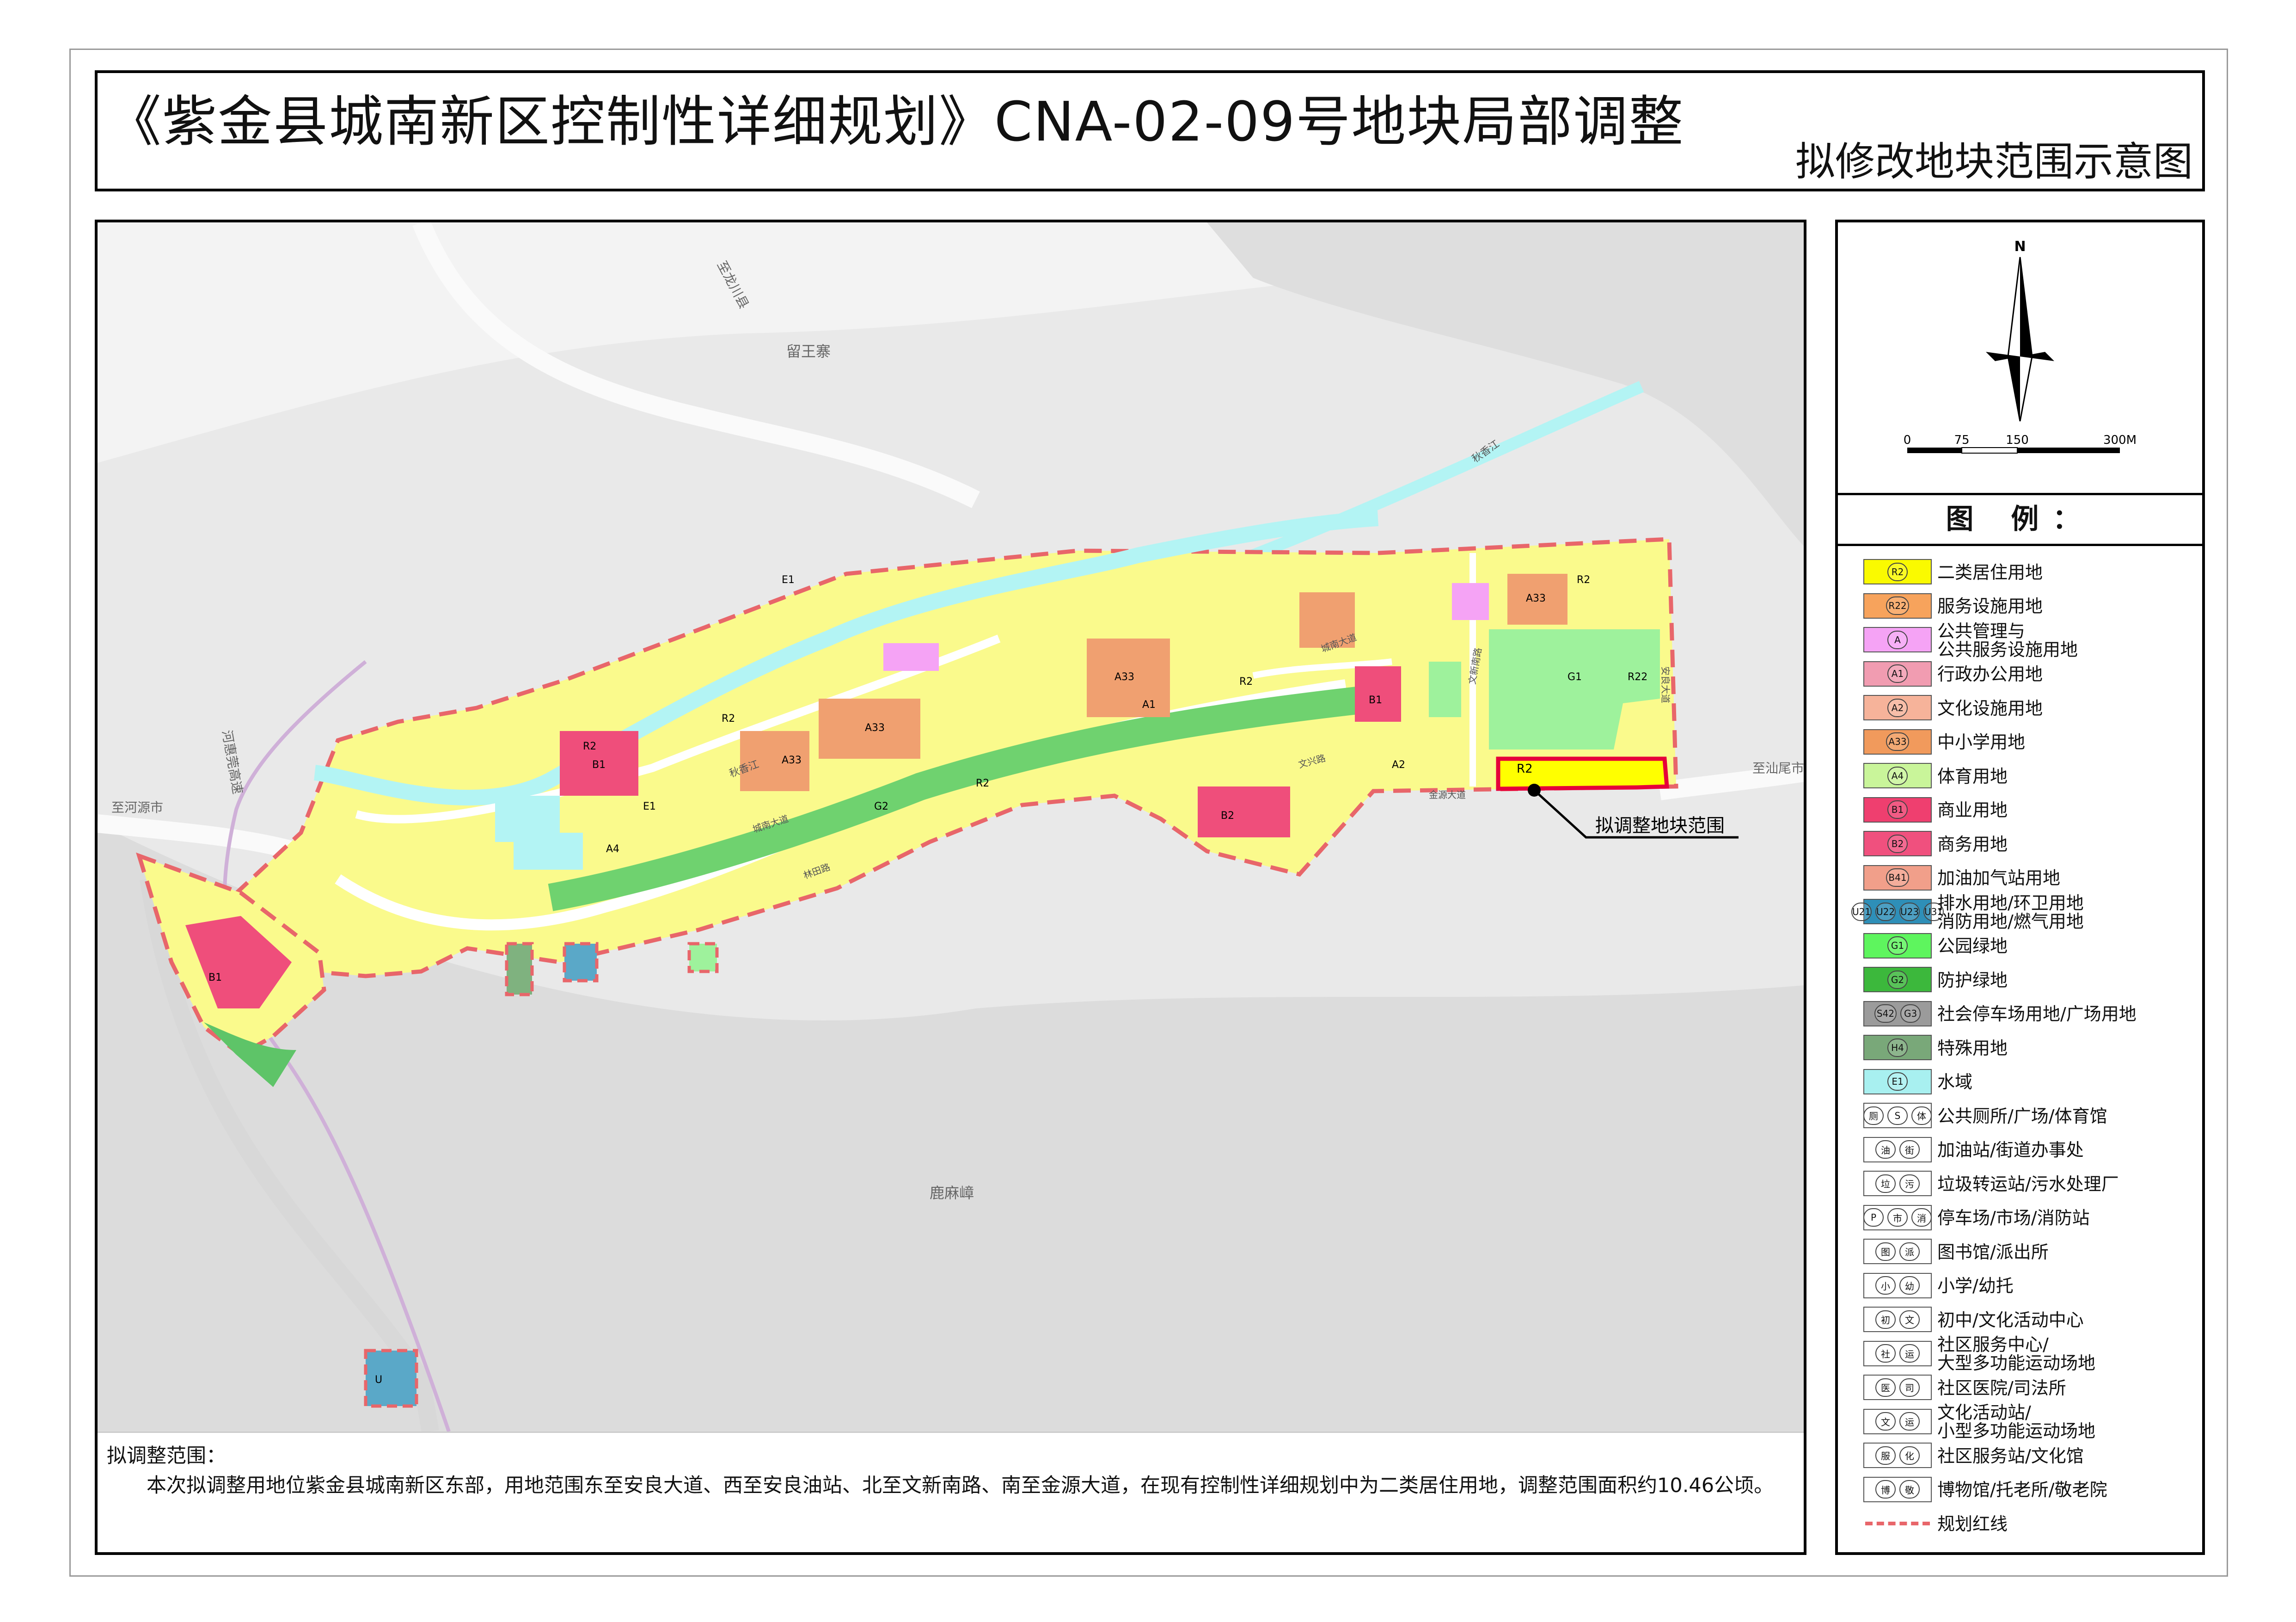 The image size is (2296, 1622). What do you see at coordinates (1897, 1217) in the screenshot?
I see `legend-swatch: P市消` at bounding box center [1897, 1217].